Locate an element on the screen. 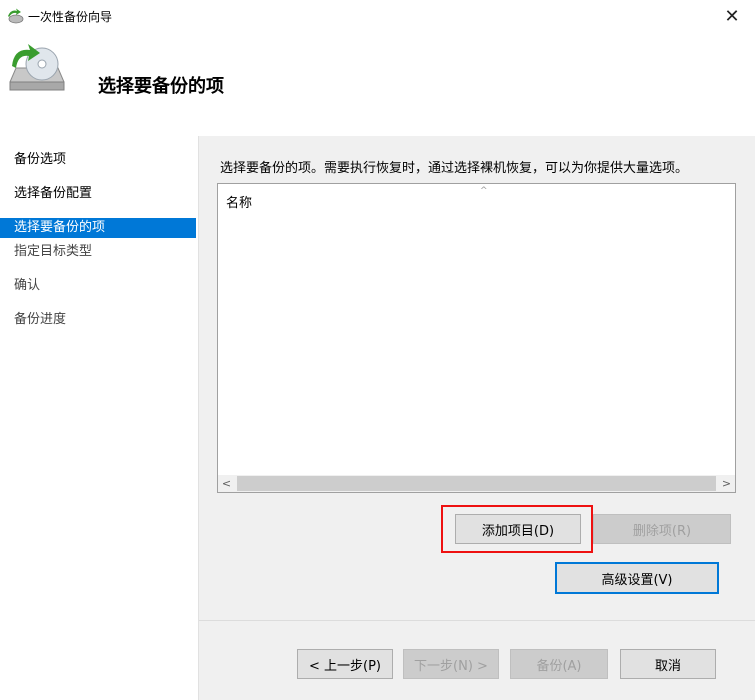  step-select-items: 选择要备份的项 is located at coordinates (98, 228).